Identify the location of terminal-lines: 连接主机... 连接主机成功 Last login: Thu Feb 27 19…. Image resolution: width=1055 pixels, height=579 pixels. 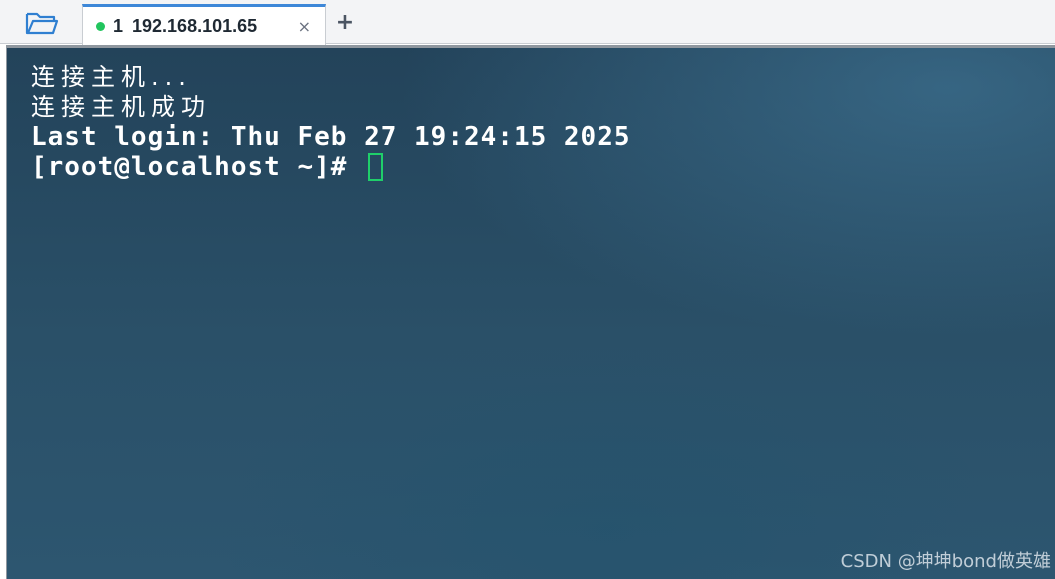
(331, 122).